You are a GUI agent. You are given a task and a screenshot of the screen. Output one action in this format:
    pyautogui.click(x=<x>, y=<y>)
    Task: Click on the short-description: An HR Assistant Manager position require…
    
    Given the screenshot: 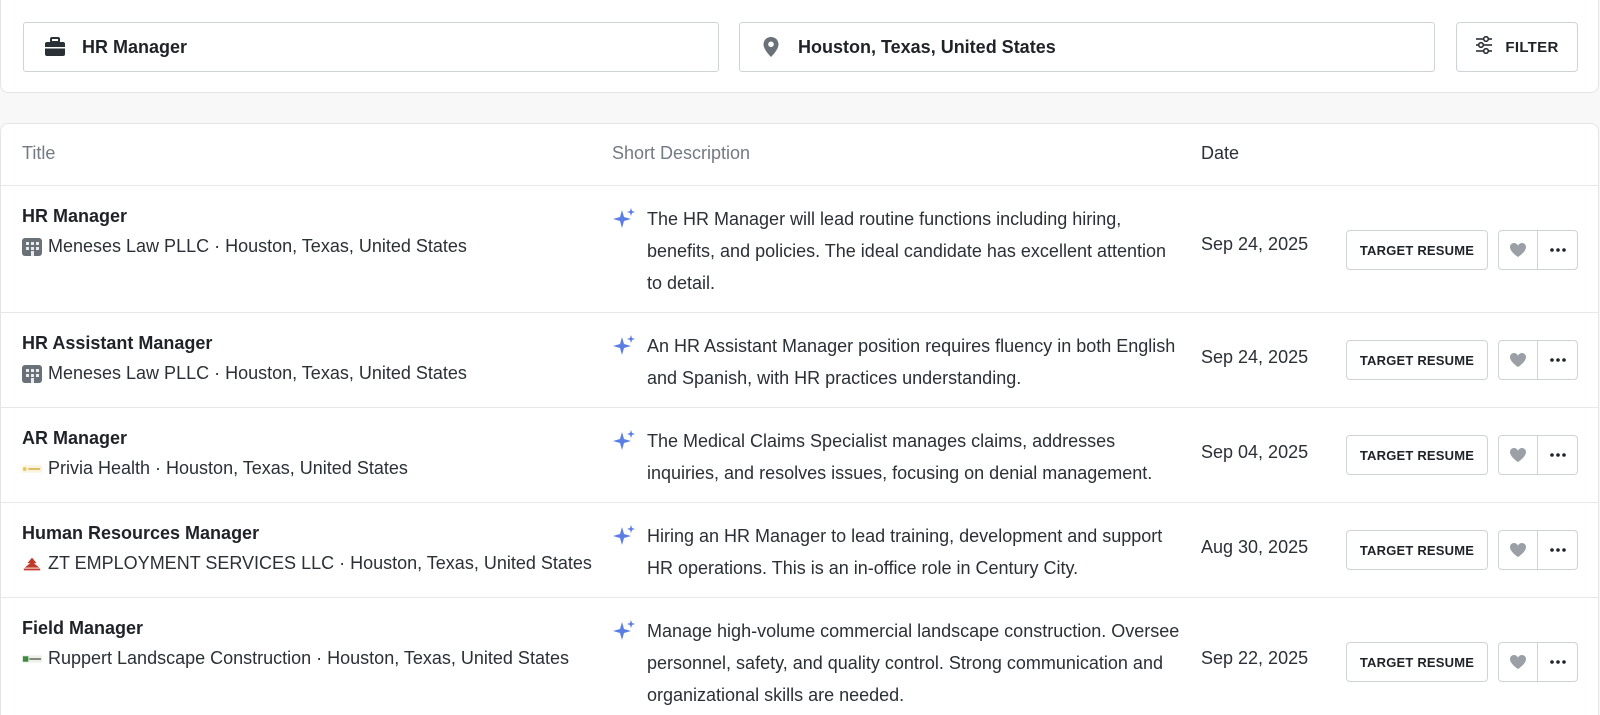 What is the action you would take?
    pyautogui.click(x=911, y=362)
    